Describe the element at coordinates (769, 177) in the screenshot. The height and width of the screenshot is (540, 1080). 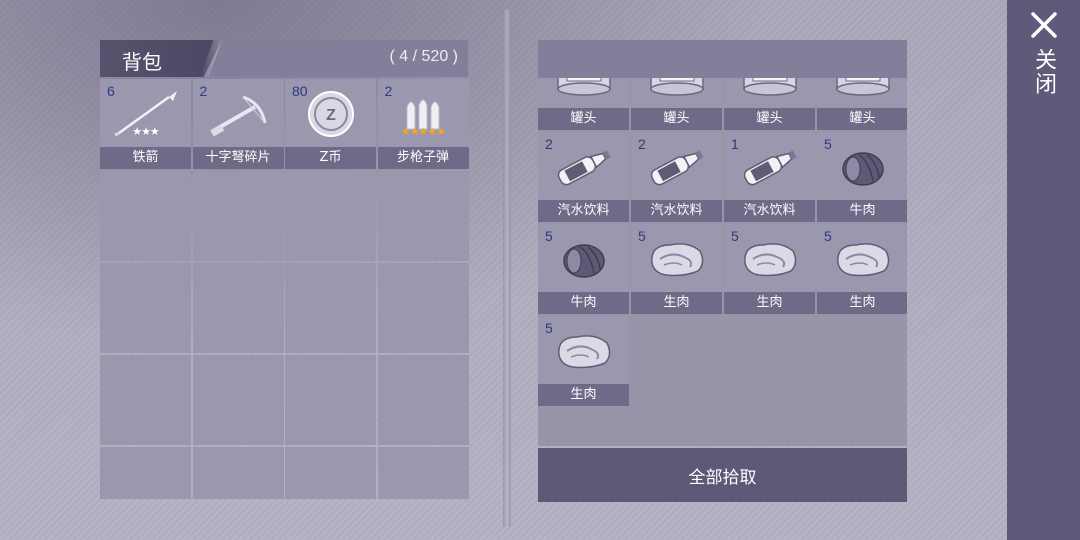
I see `loot-slot: 1 汽水饮料` at that location.